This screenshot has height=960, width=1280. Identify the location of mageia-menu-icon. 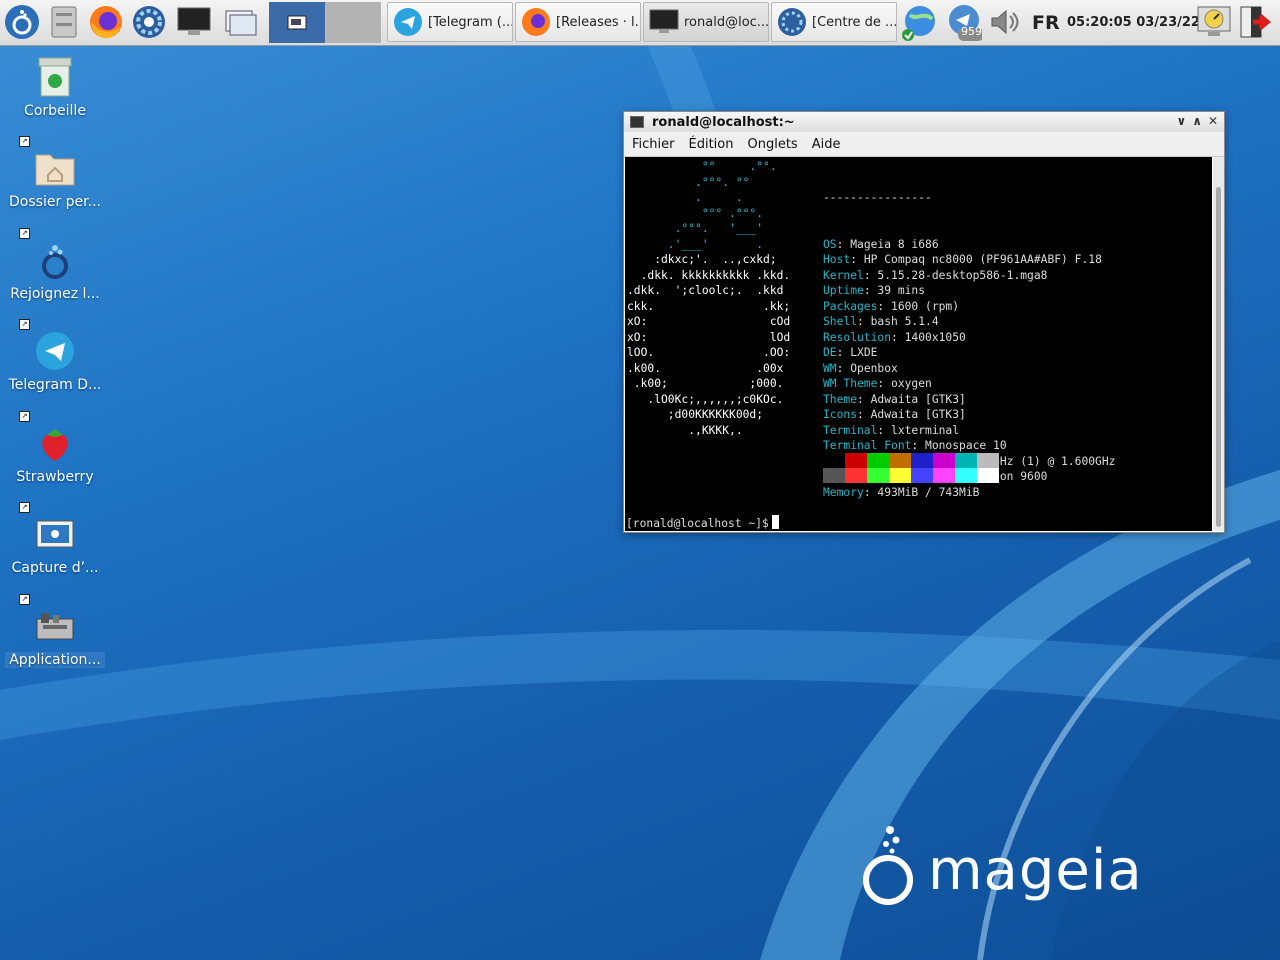
(22, 22).